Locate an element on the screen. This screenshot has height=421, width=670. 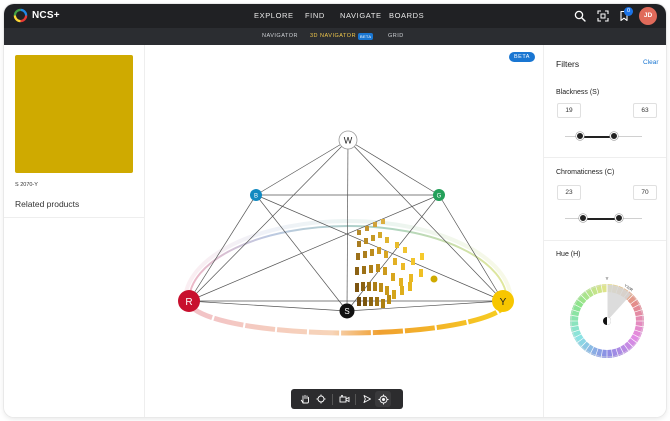
nav-find: FIND is located at coordinates (315, 15).